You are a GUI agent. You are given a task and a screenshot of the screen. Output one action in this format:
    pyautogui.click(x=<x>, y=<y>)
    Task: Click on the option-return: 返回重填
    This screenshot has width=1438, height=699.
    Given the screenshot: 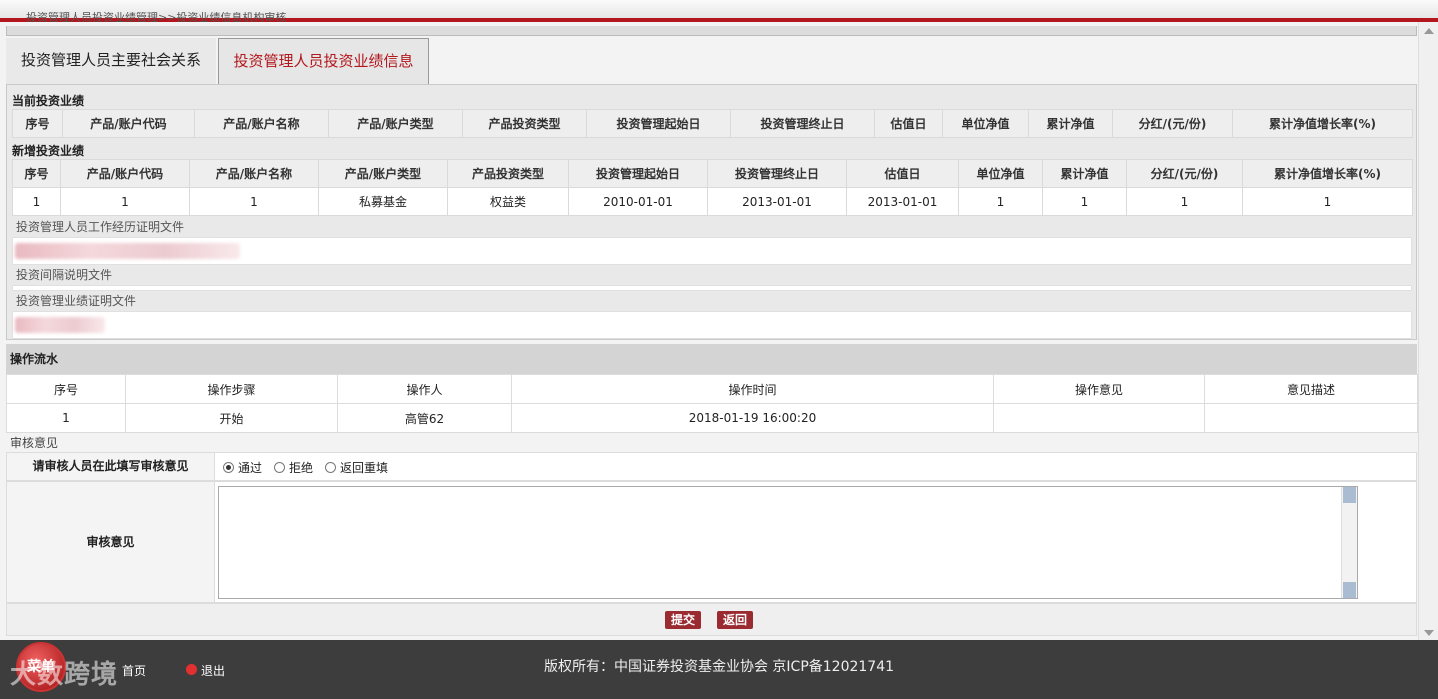 What is the action you would take?
    pyautogui.click(x=356, y=467)
    